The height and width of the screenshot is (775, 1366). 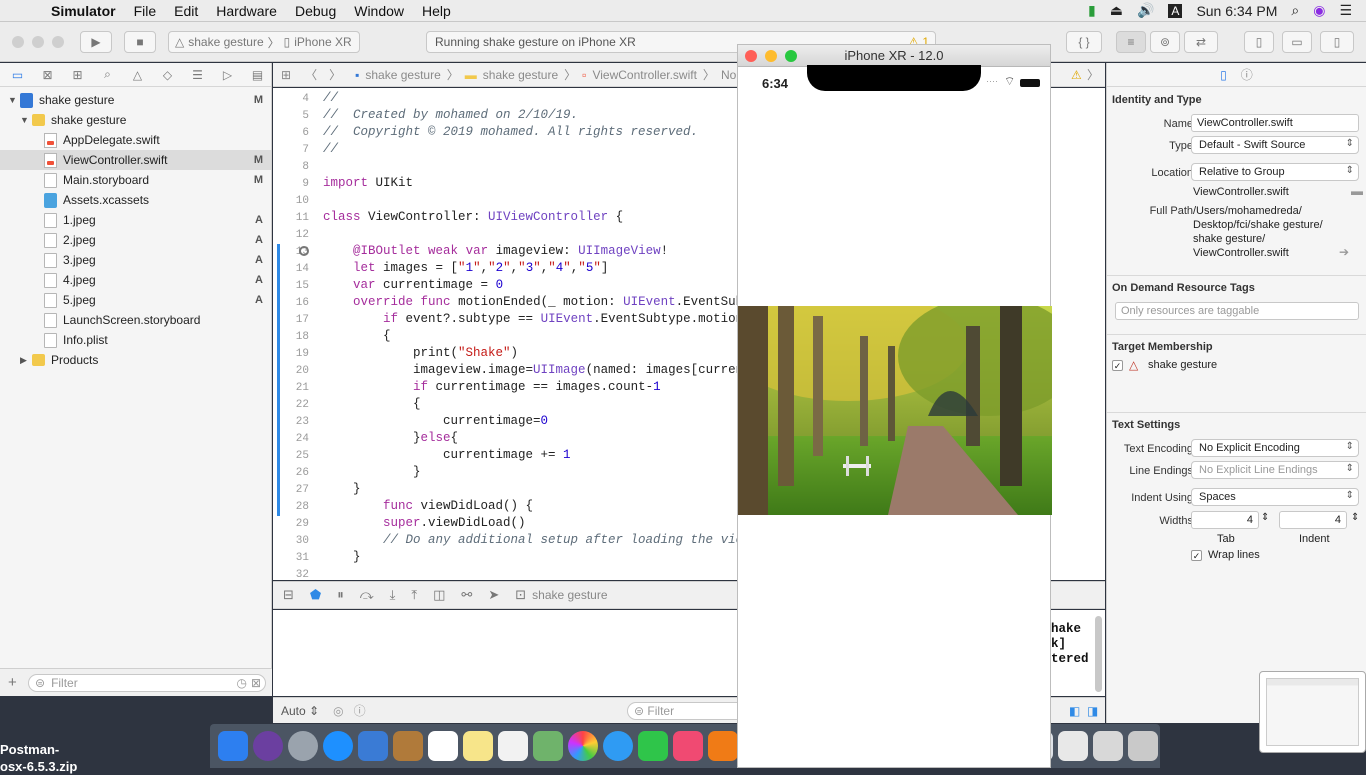 What do you see at coordinates (1175, 10) in the screenshot?
I see `input-source-icon: A` at bounding box center [1175, 10].